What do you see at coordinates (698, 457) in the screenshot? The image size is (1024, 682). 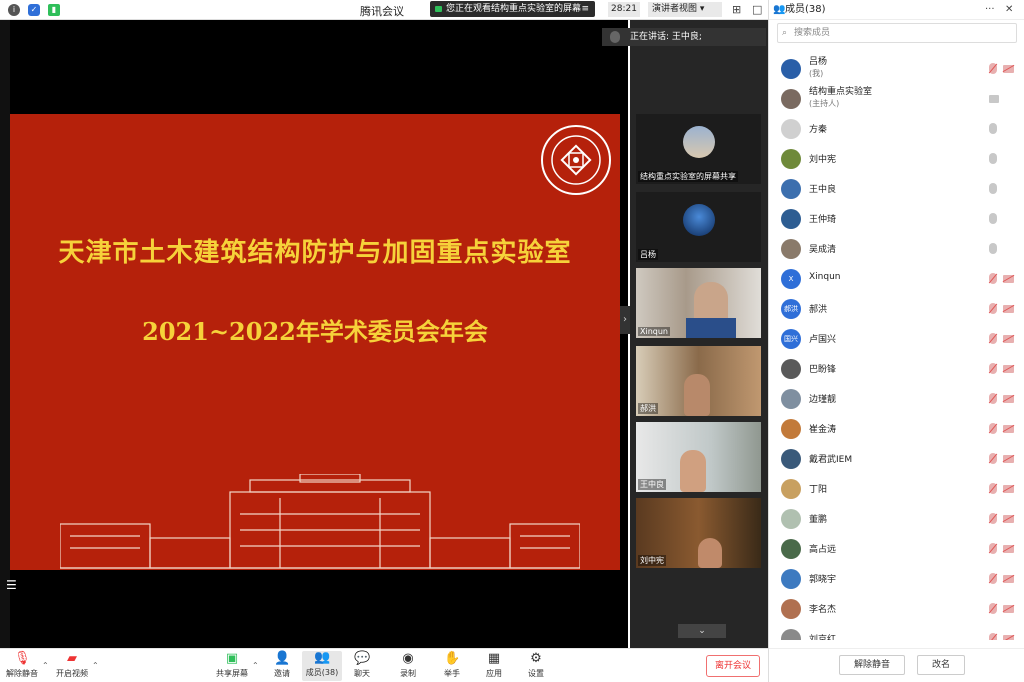 I see `video-tile: 王中良` at bounding box center [698, 457].